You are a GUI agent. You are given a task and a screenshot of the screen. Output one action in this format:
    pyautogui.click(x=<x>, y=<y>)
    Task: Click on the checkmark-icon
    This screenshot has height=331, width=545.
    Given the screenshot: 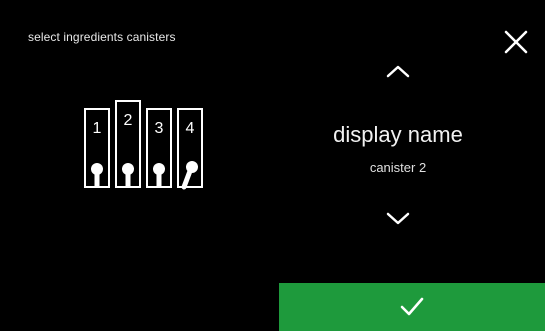 What is the action you would take?
    pyautogui.click(x=412, y=306)
    